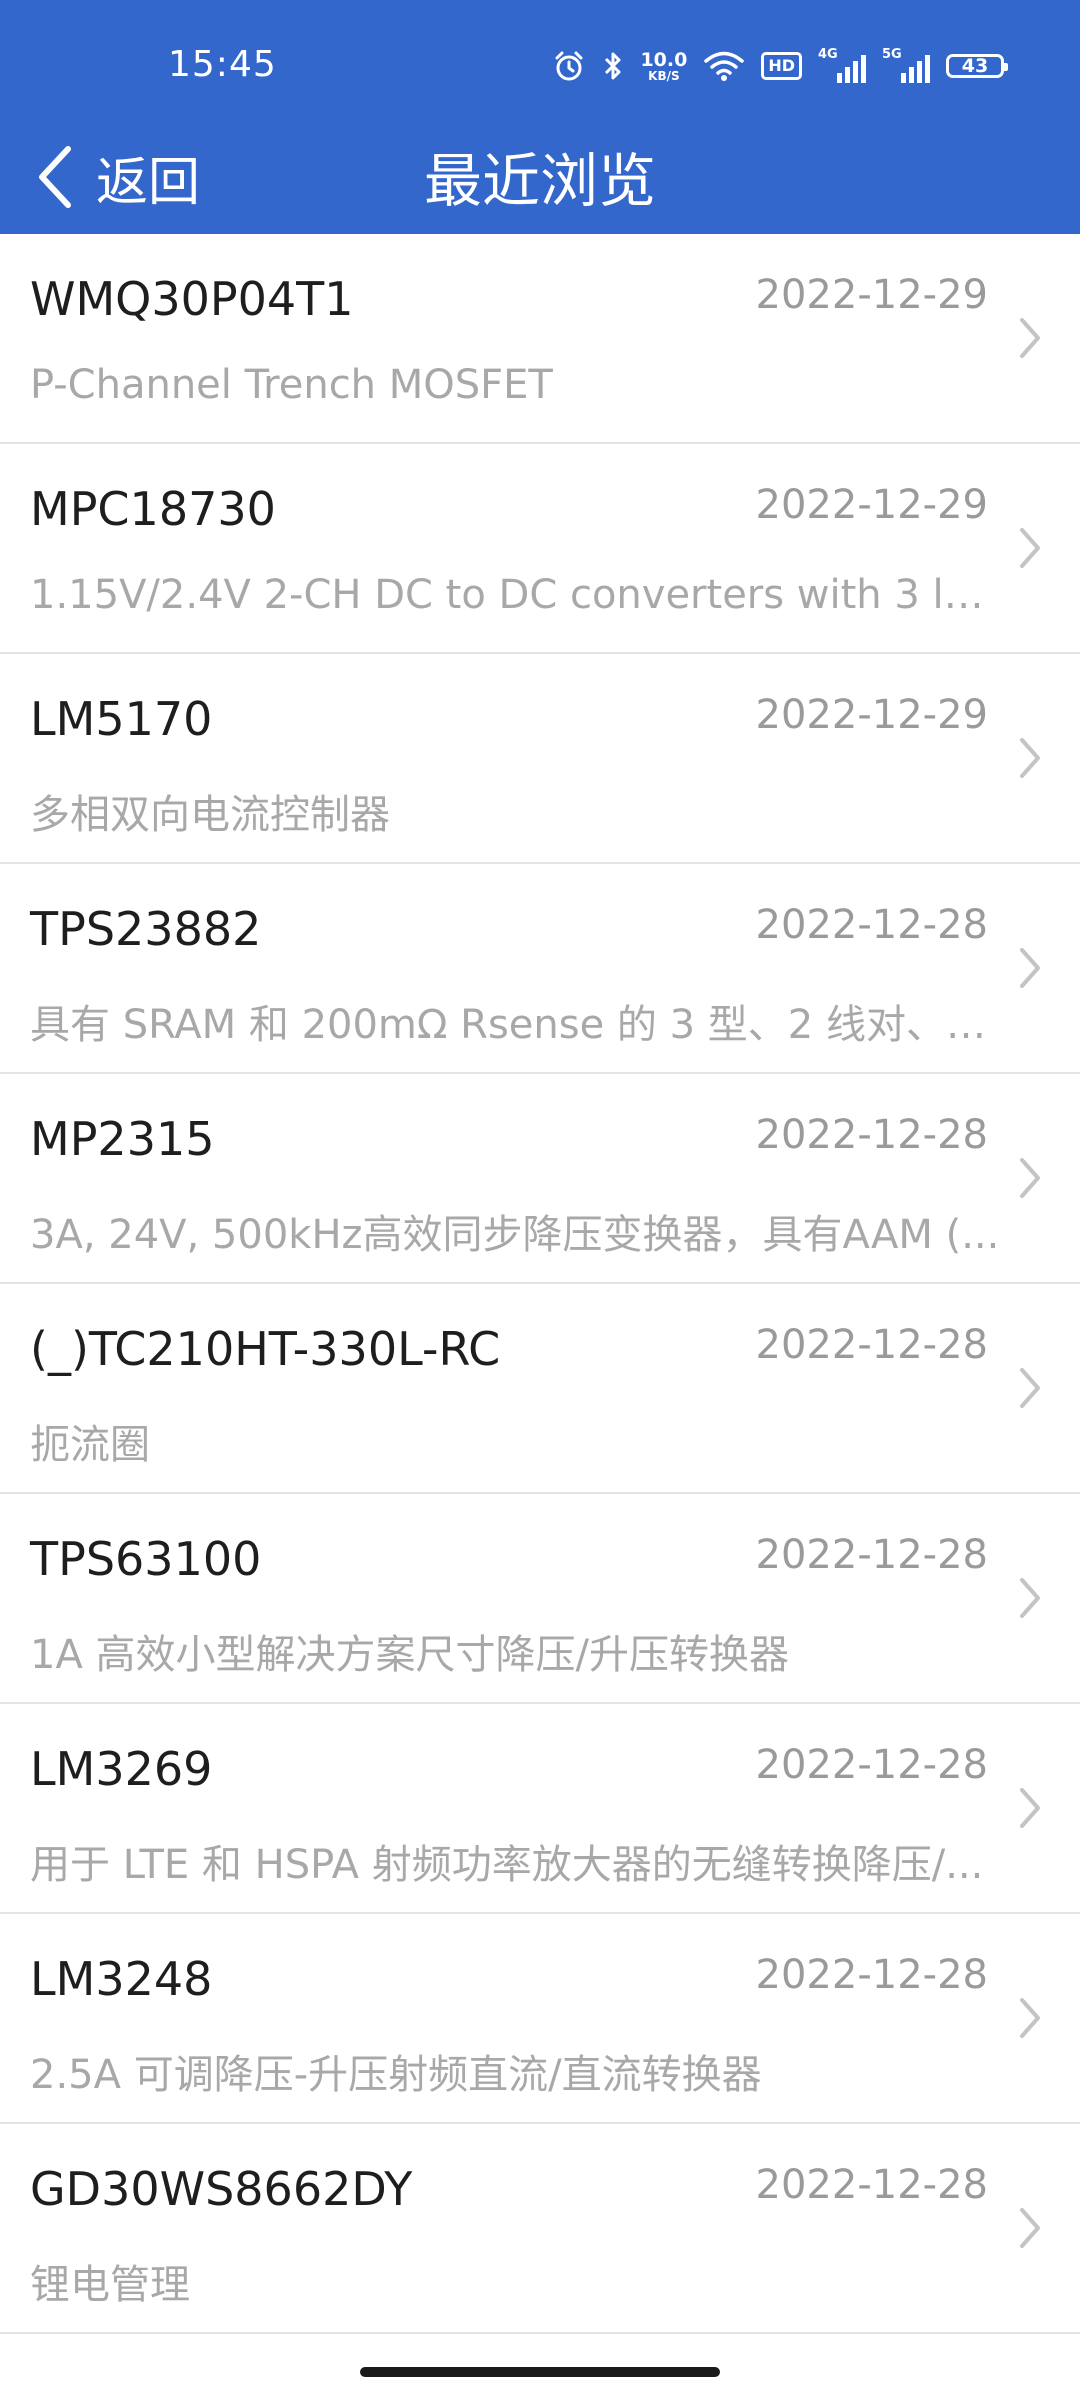 The width and height of the screenshot is (1080, 2400). Describe the element at coordinates (121, 1979) in the screenshot. I see `part-number: LM3248` at that location.